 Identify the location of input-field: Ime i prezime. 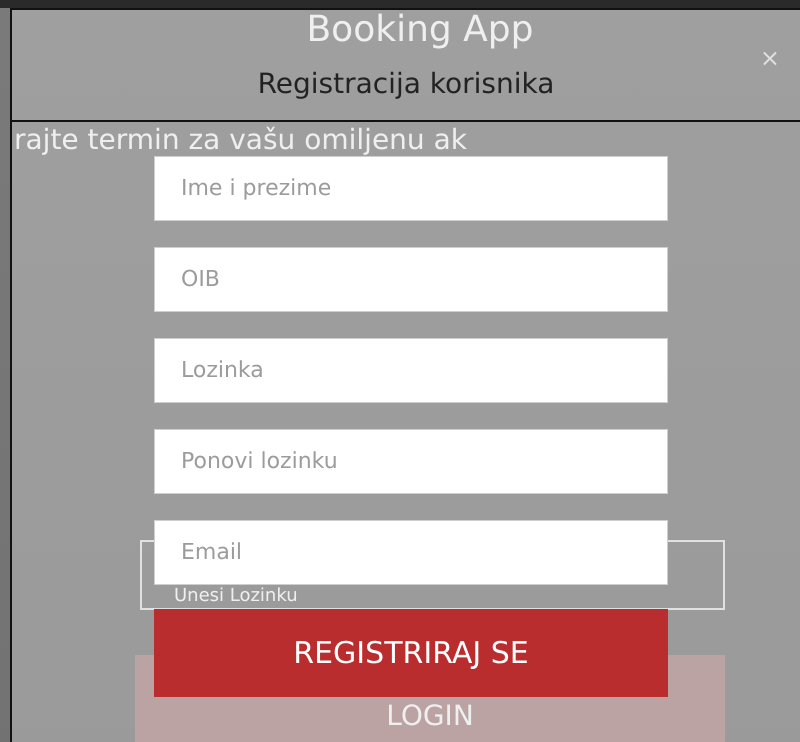
(411, 188).